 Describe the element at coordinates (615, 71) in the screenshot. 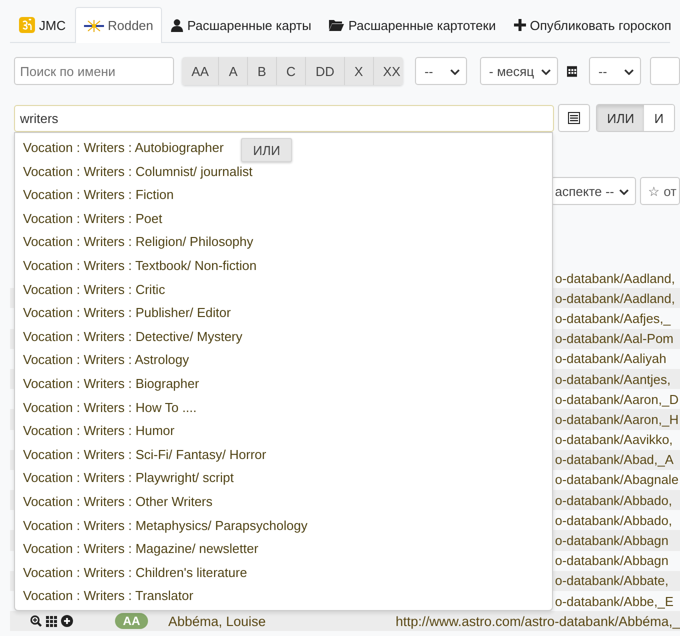

I see `year-select: --` at that location.